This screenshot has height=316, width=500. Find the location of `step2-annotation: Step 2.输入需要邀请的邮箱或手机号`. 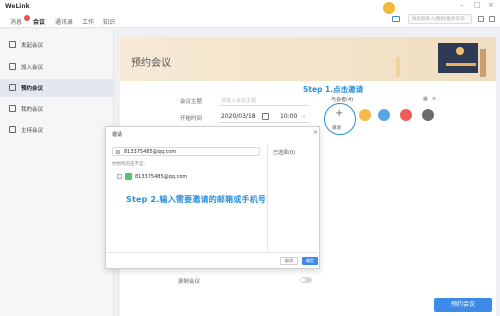

step2-annotation: Step 2.输入需要邀请的邮箱或手机号 is located at coordinates (196, 199).